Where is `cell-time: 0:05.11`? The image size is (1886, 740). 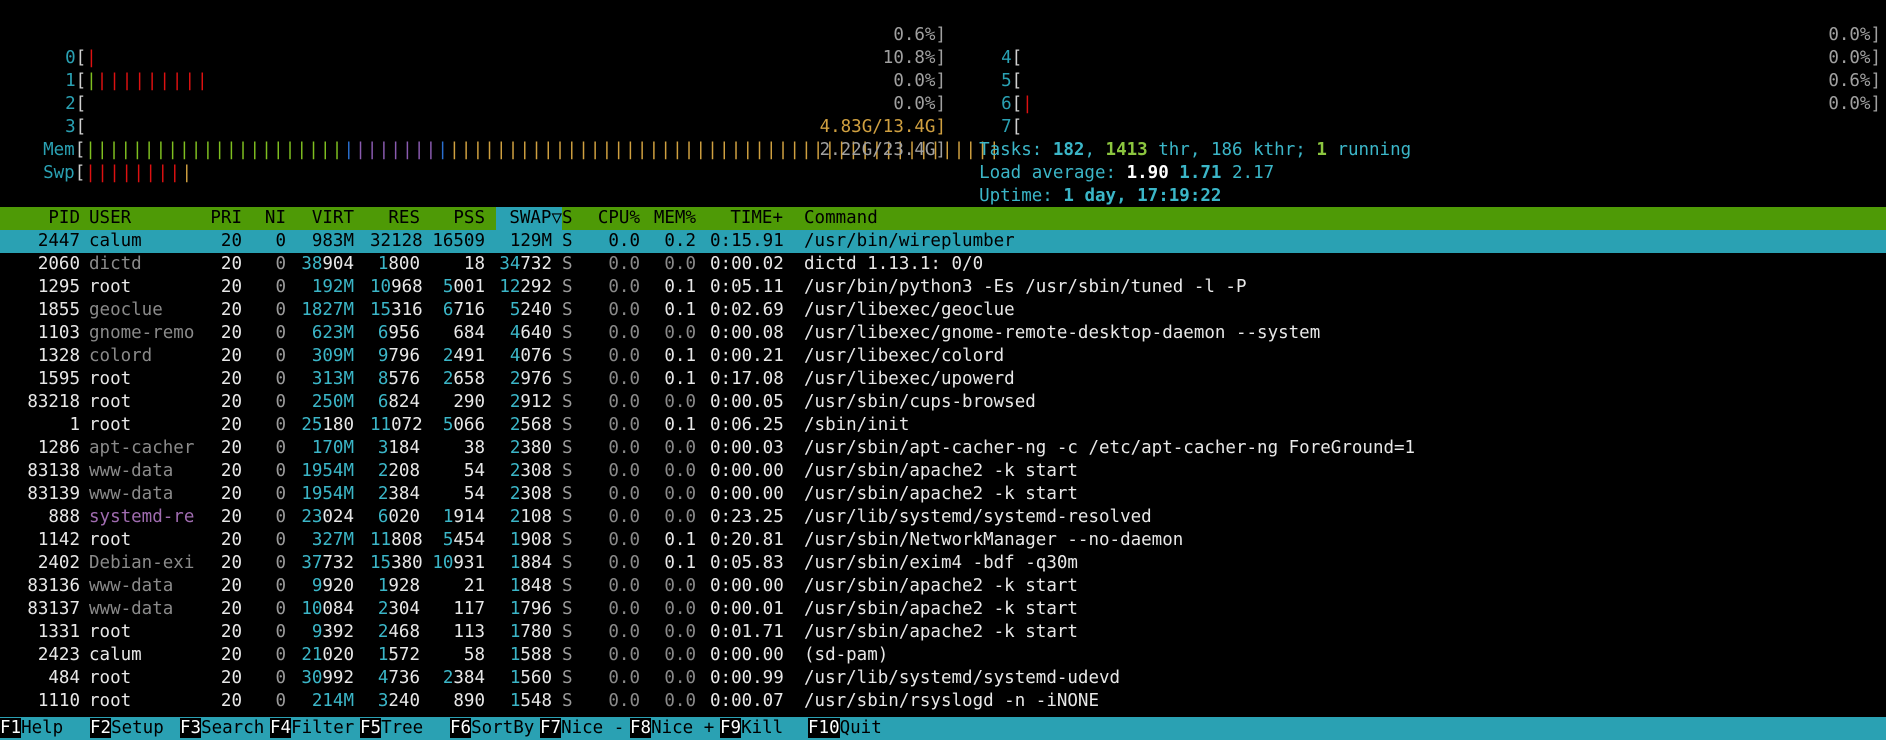
cell-time: 0:05.11 is located at coordinates (747, 287).